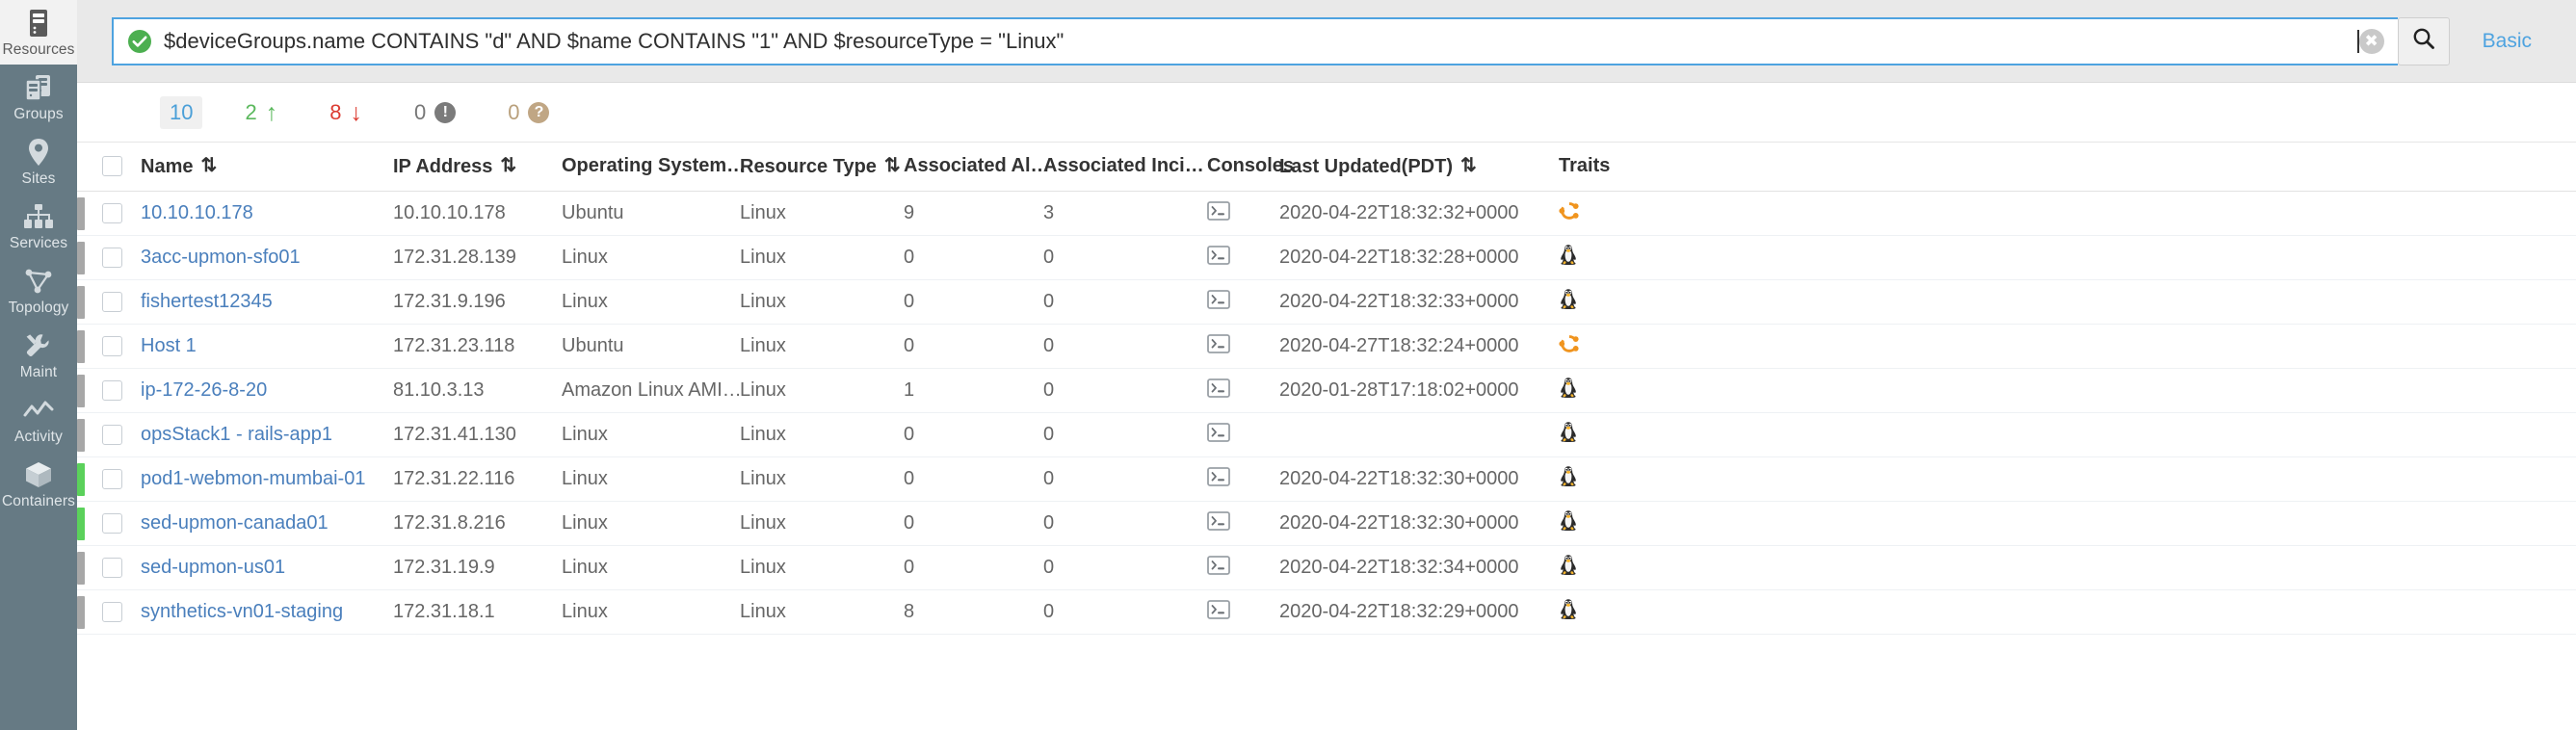 This screenshot has width=2576, height=730. I want to click on cell-associated-incidents: 0, so click(1125, 568).